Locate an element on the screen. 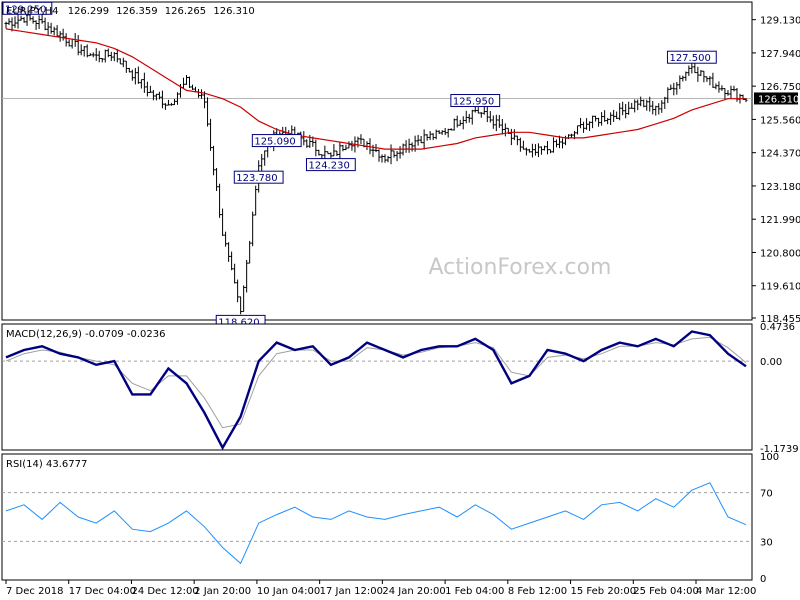  macd-tick-label: 0.00 is located at coordinates (771, 362).